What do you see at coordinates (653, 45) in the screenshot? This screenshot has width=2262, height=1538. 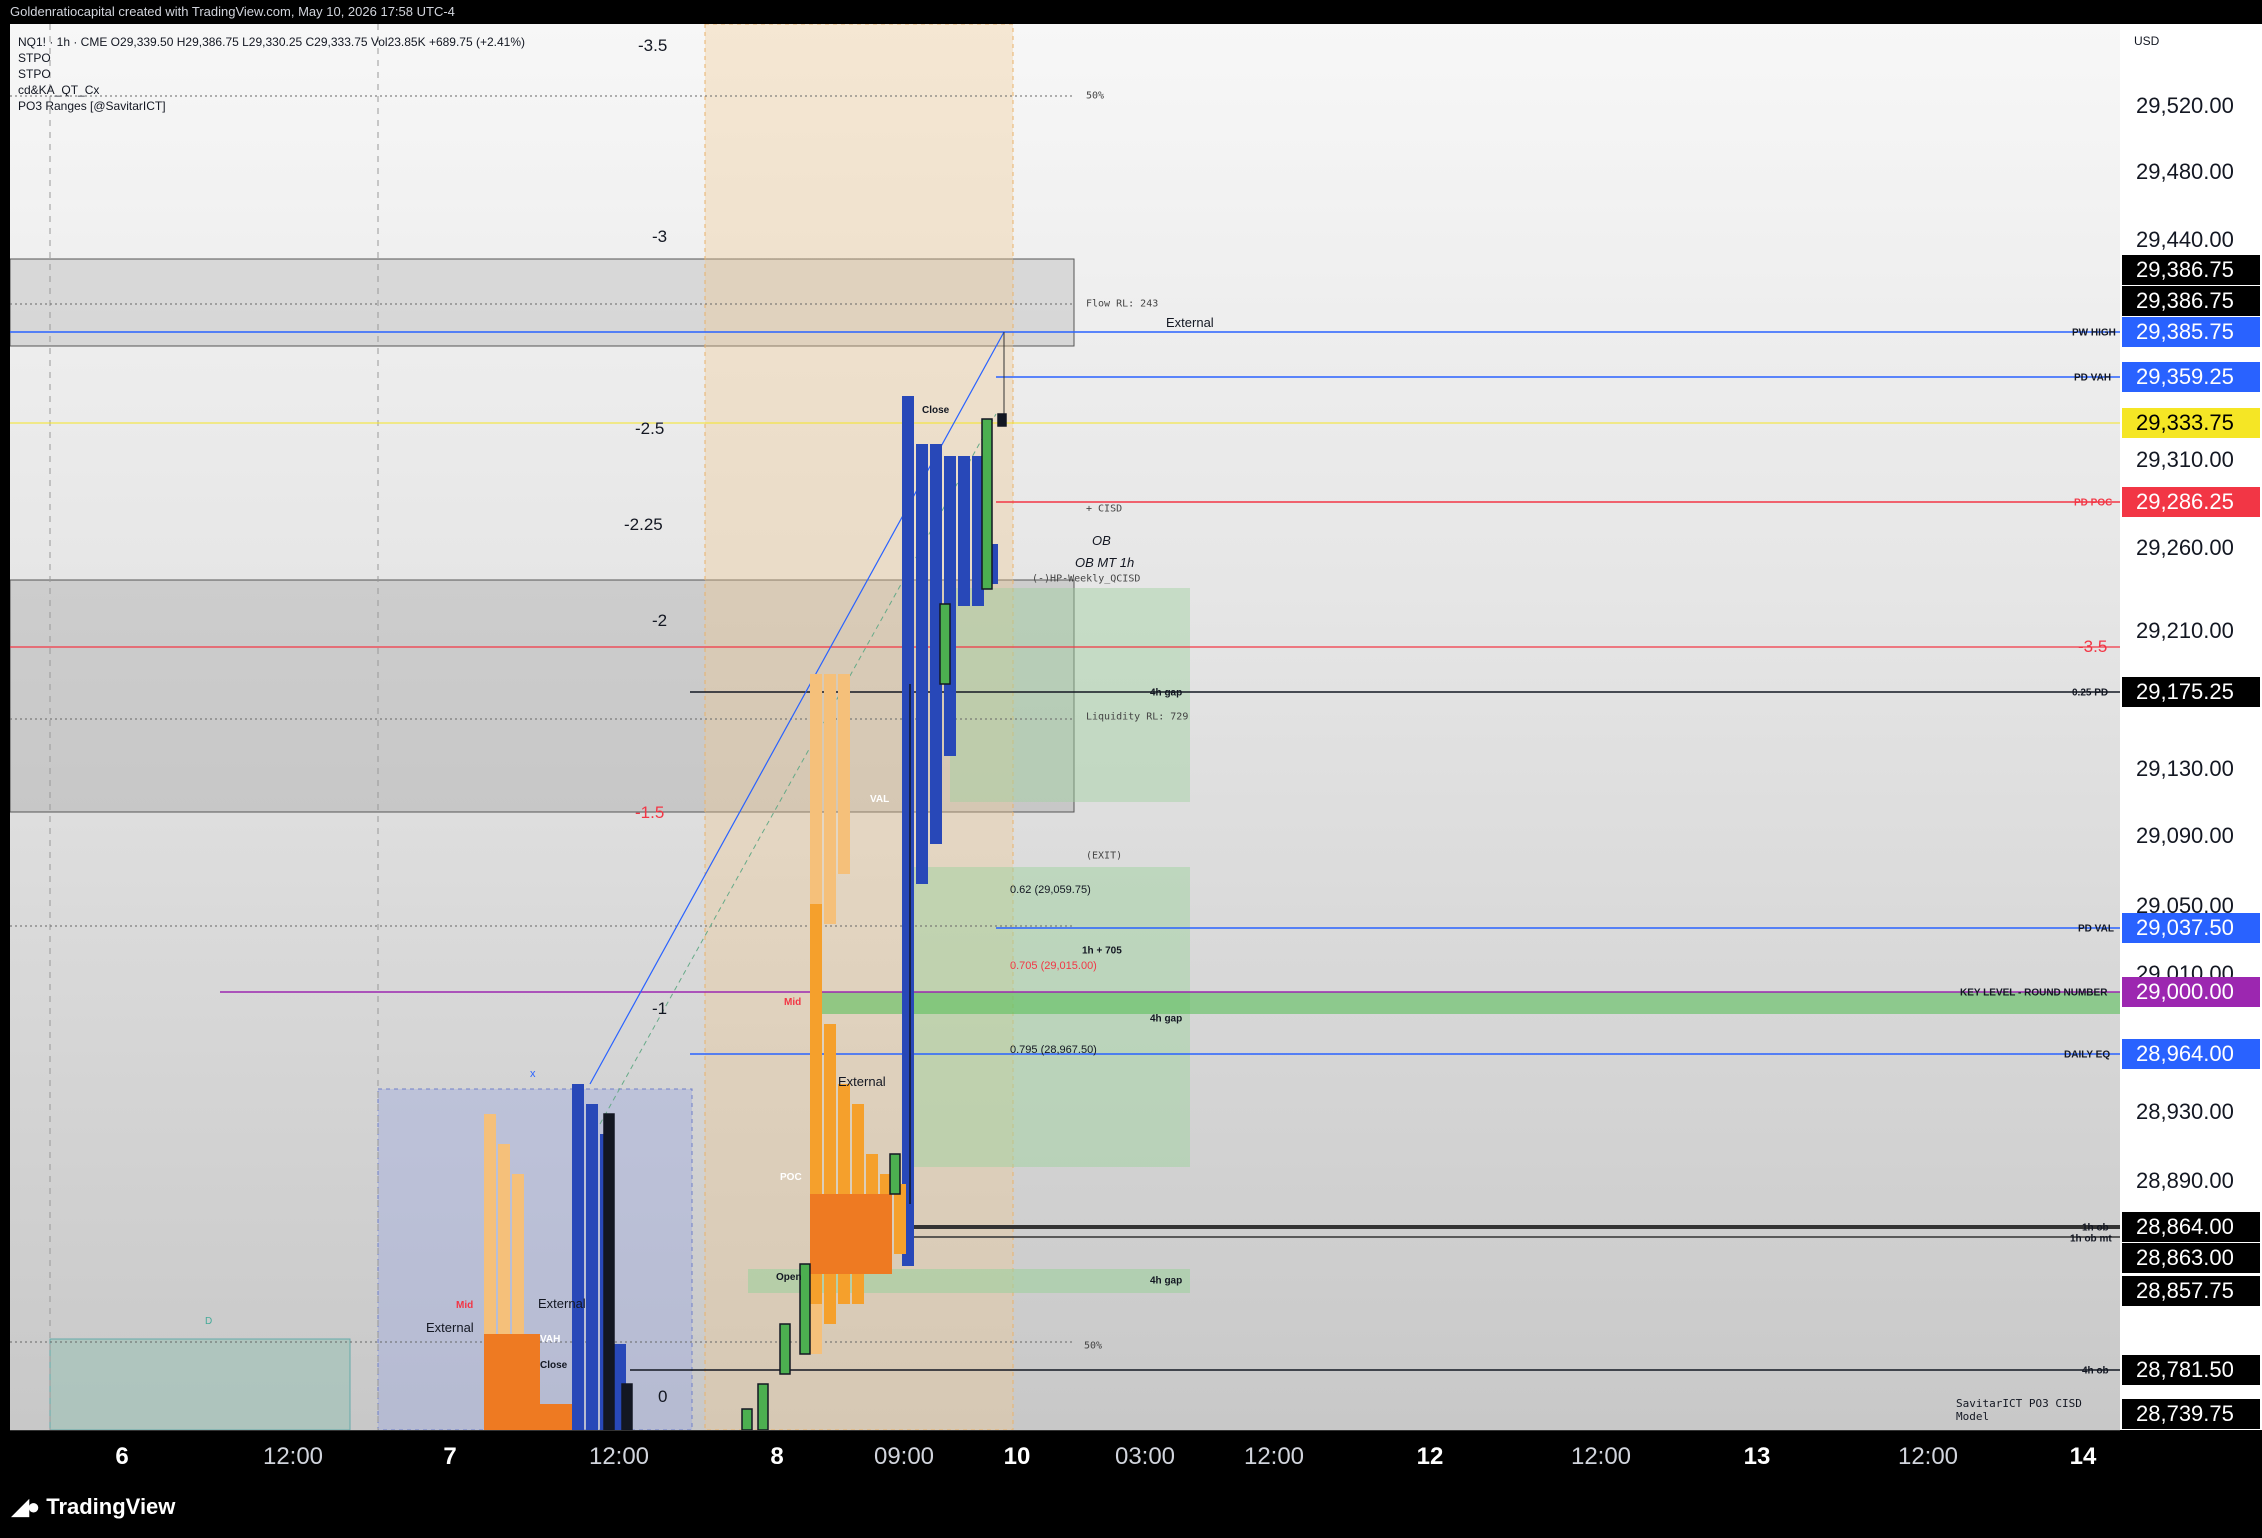 I see `fib-level: -3.5` at bounding box center [653, 45].